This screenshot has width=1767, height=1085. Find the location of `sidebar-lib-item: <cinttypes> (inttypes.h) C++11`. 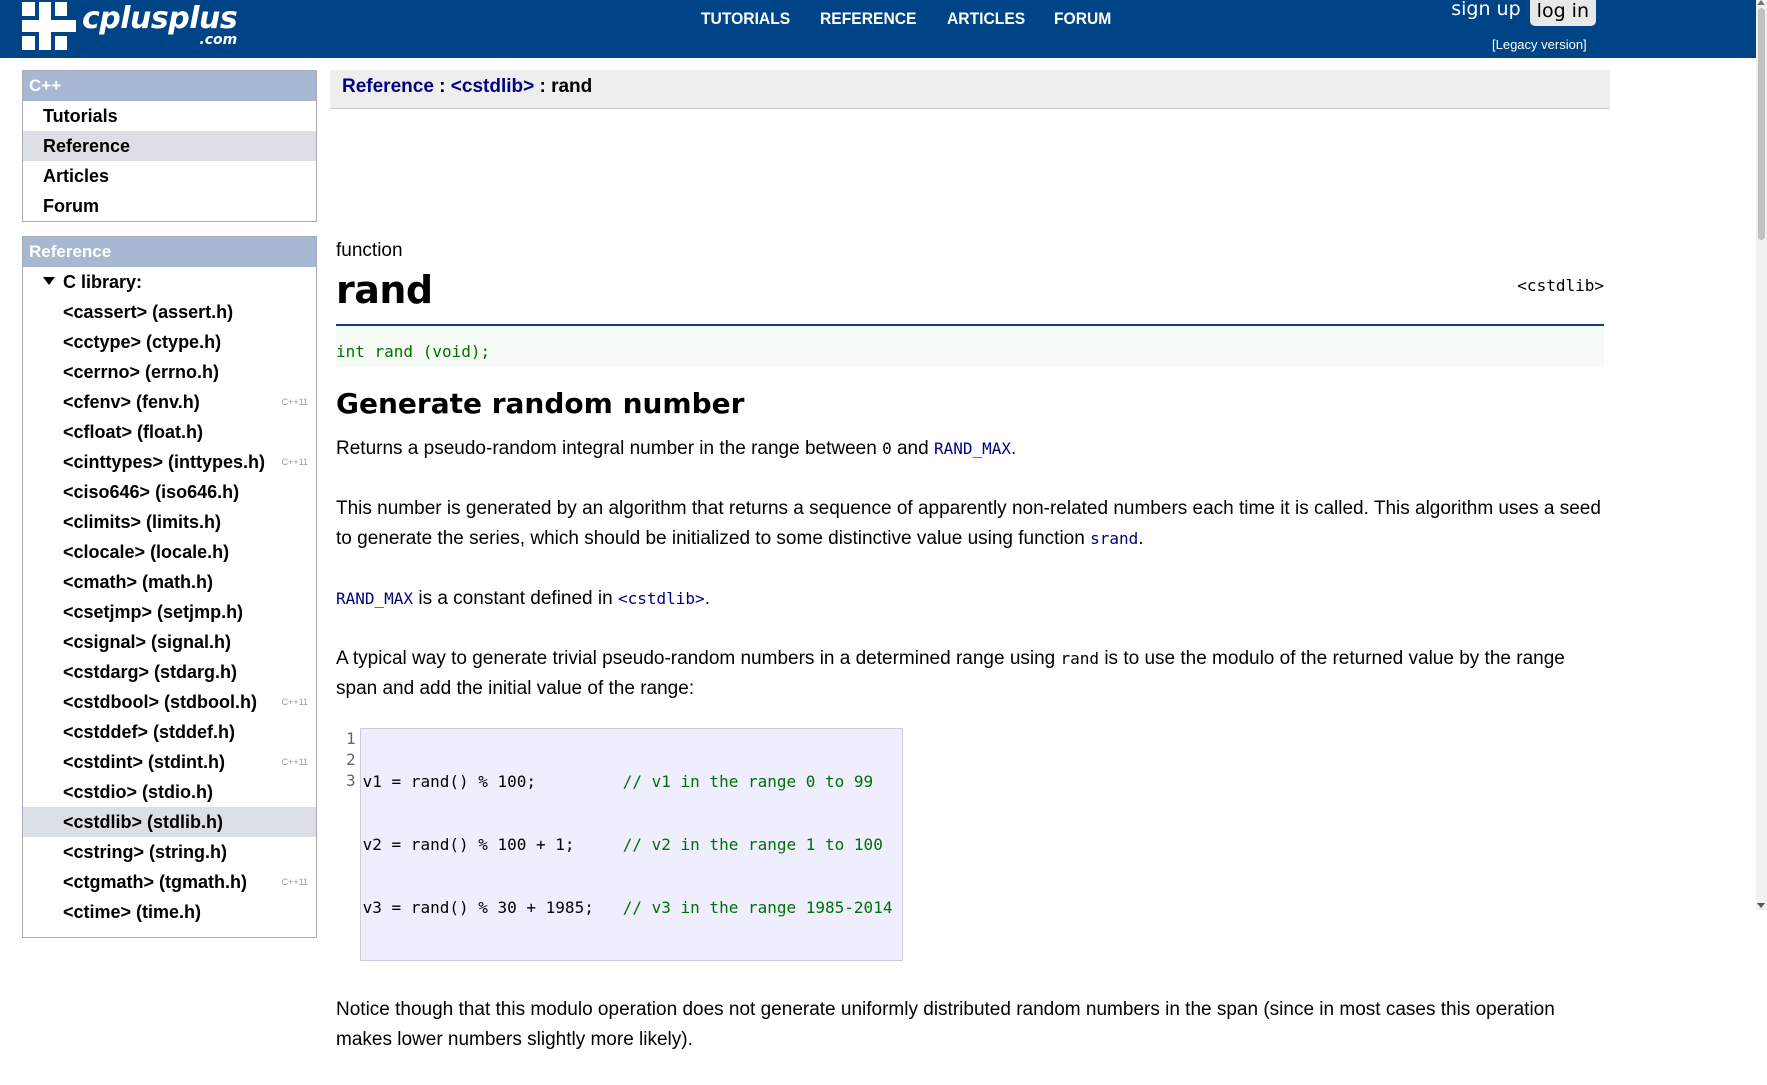

sidebar-lib-item: <cinttypes> (inttypes.h) C++11 is located at coordinates (169, 462).